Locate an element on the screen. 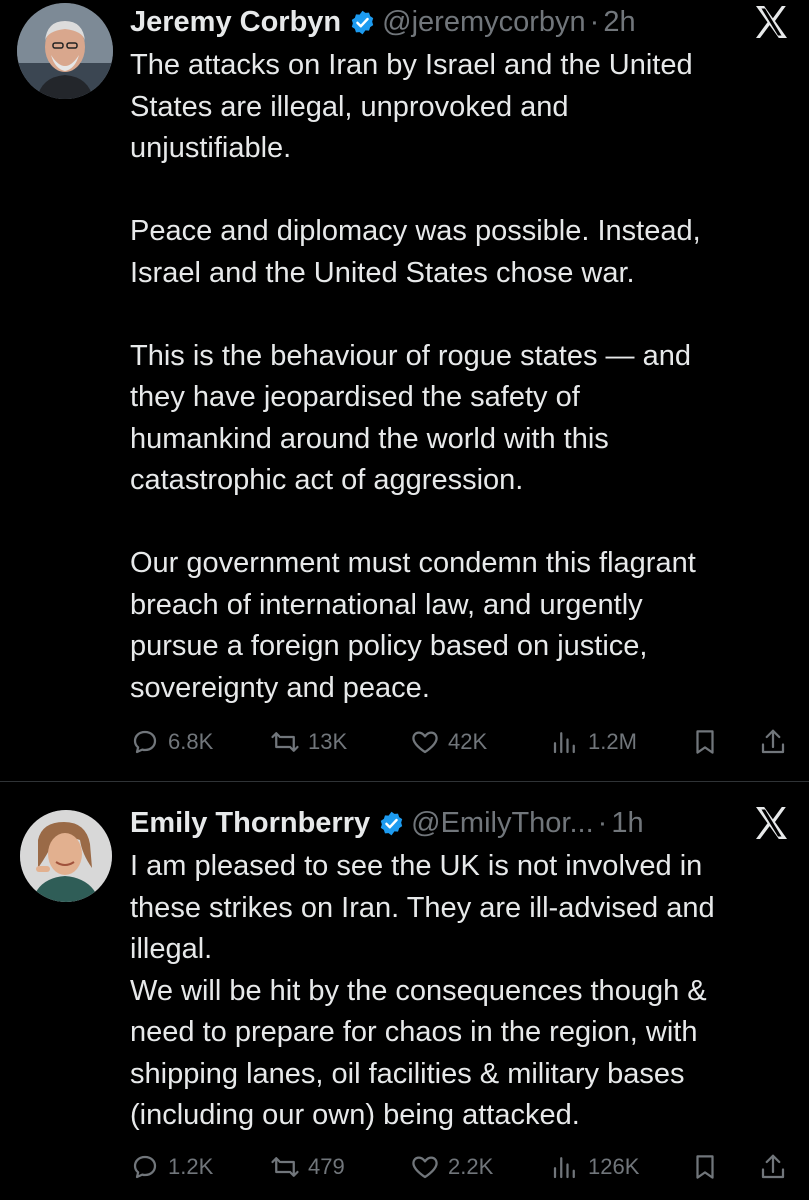 This screenshot has height=1200, width=809. tweet-divider is located at coordinates (404, 781).